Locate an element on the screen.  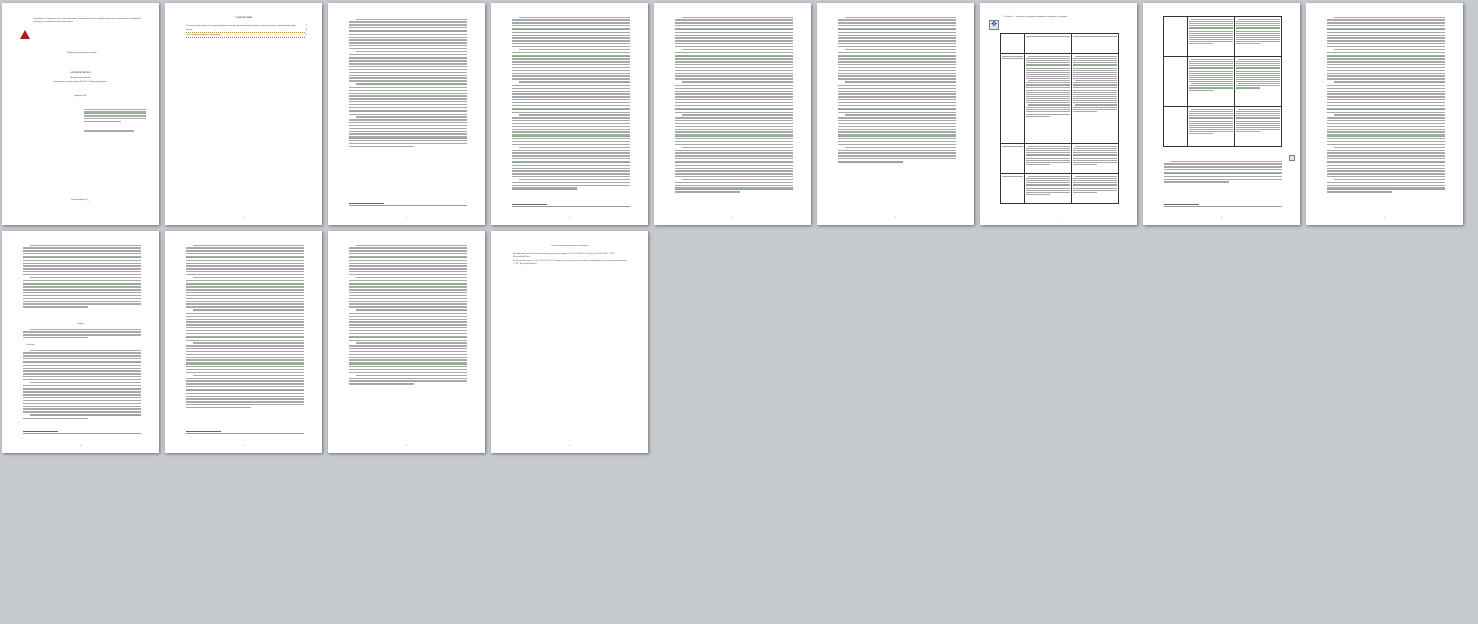
toc-item: Список использованных источников 13 is located at coordinates (246, 36).